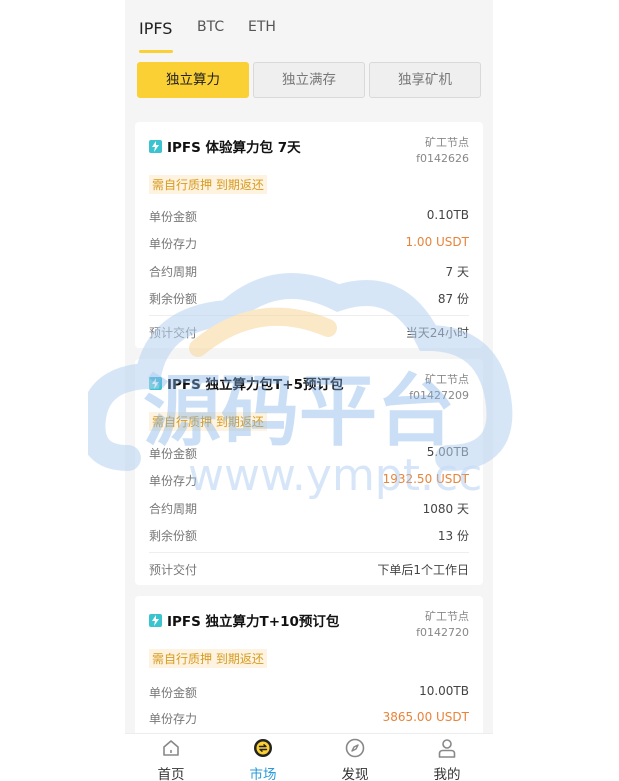 Image resolution: width=619 pixels, height=781 pixels. I want to click on row-value: 下单后1个工作日, so click(423, 570).